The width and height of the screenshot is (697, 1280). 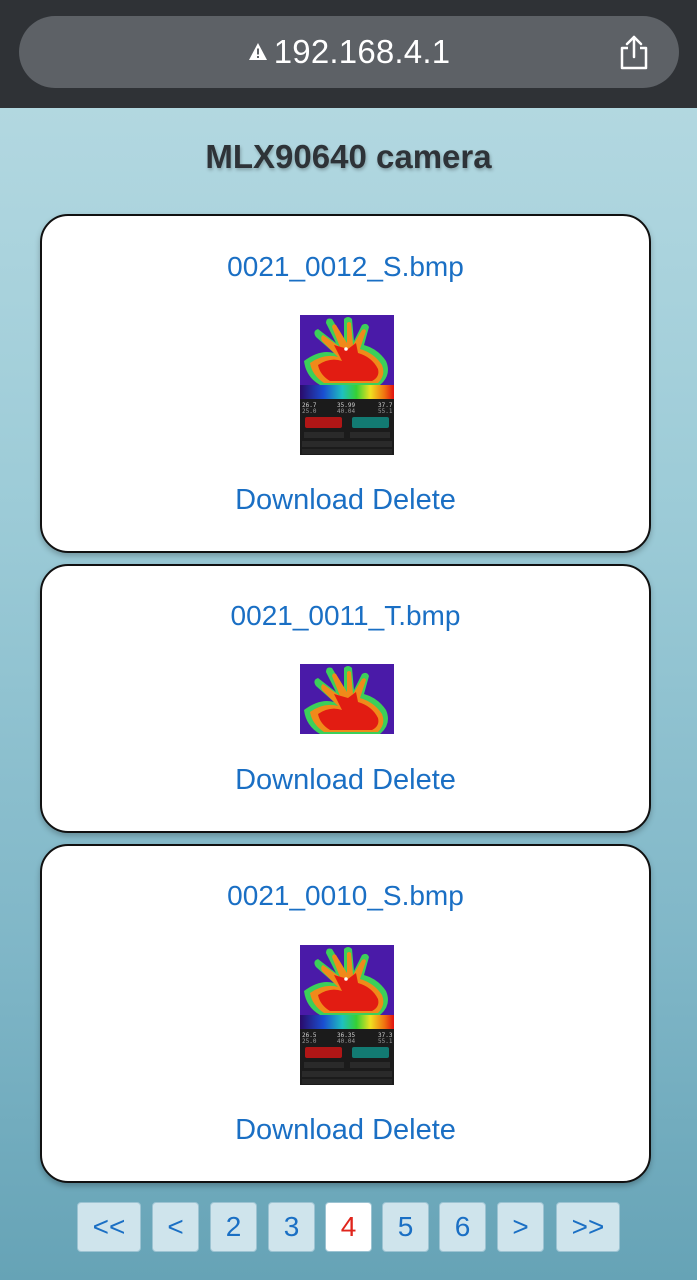 I want to click on browser-toolbar: 192.168.4.1, so click(x=348, y=54).